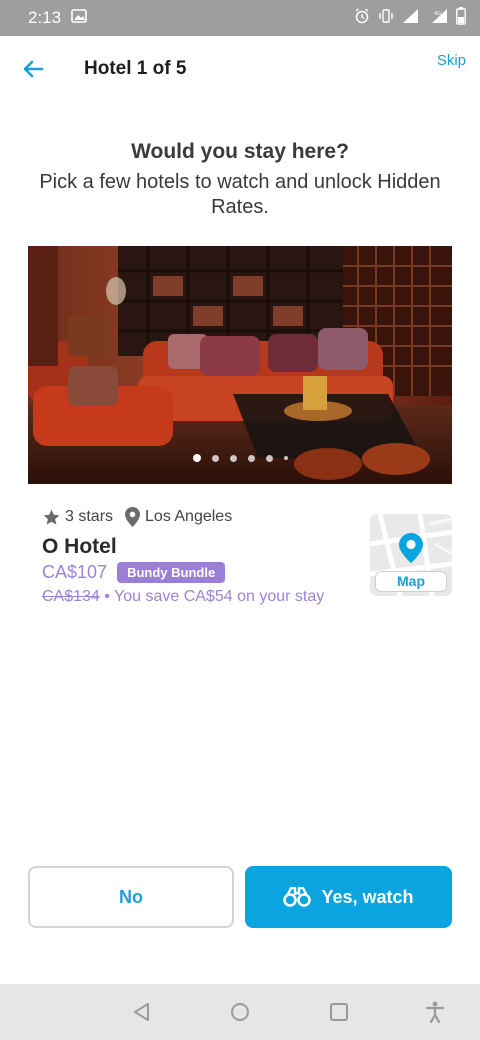 The width and height of the screenshot is (480, 1040). Describe the element at coordinates (45, 17) in the screenshot. I see `status-time: 2:13` at that location.